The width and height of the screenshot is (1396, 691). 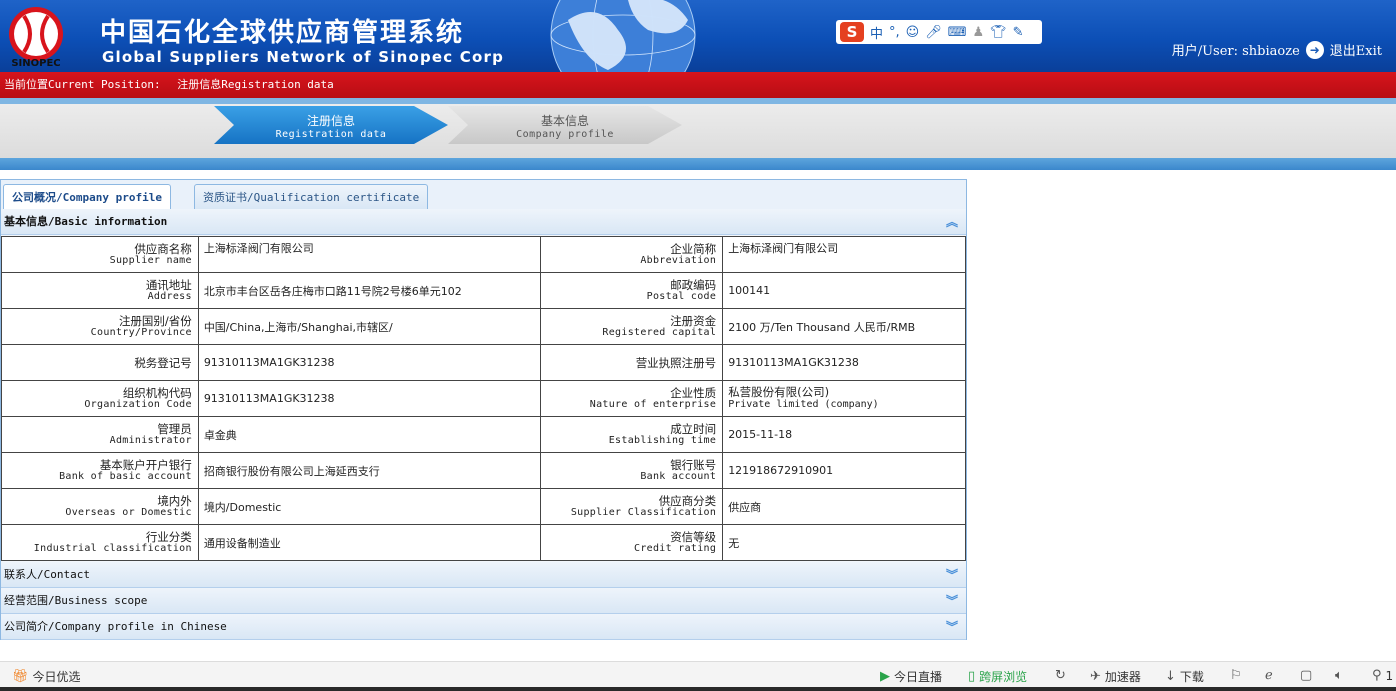 What do you see at coordinates (997, 676) in the screenshot?
I see `cross-screen-button: ▯ 跨屏浏览` at bounding box center [997, 676].